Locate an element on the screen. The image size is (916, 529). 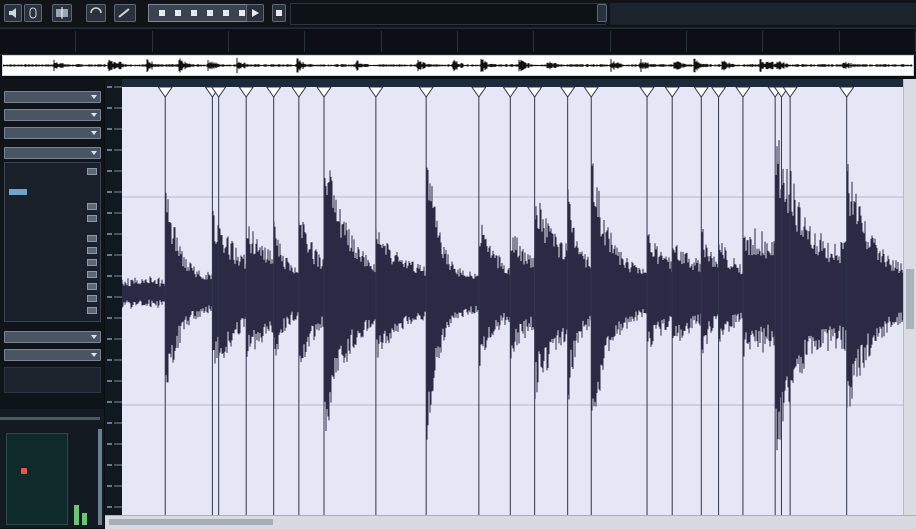
loop-icon is located at coordinates (96, 13).